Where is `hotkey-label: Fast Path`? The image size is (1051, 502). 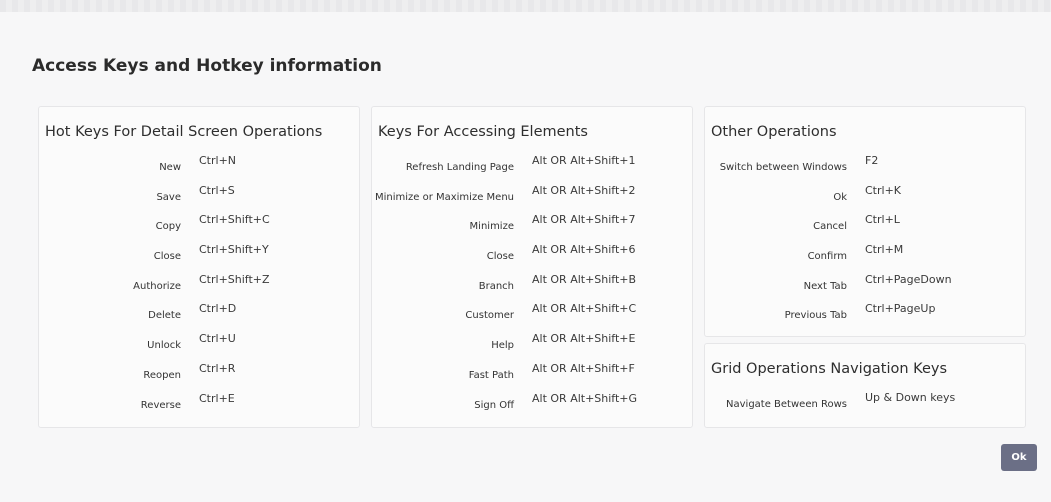 hotkey-label: Fast Path is located at coordinates (491, 375).